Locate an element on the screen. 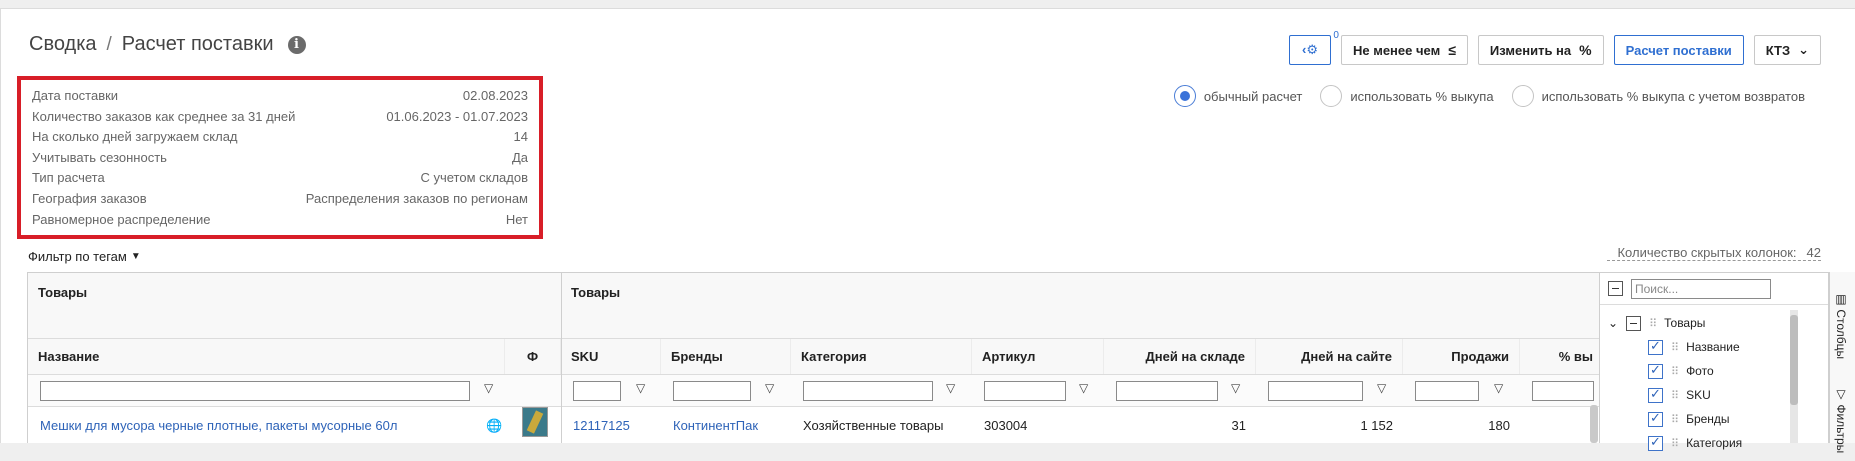 Image resolution: width=1855 pixels, height=461 pixels. radio-label: использовать % выкупа is located at coordinates (1422, 96).